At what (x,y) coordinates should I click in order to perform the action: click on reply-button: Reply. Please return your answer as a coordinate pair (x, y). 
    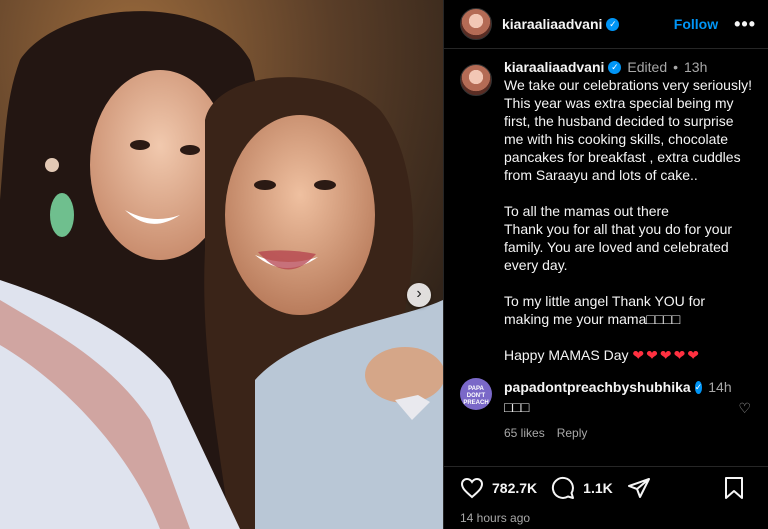
    Looking at the image, I should click on (572, 433).